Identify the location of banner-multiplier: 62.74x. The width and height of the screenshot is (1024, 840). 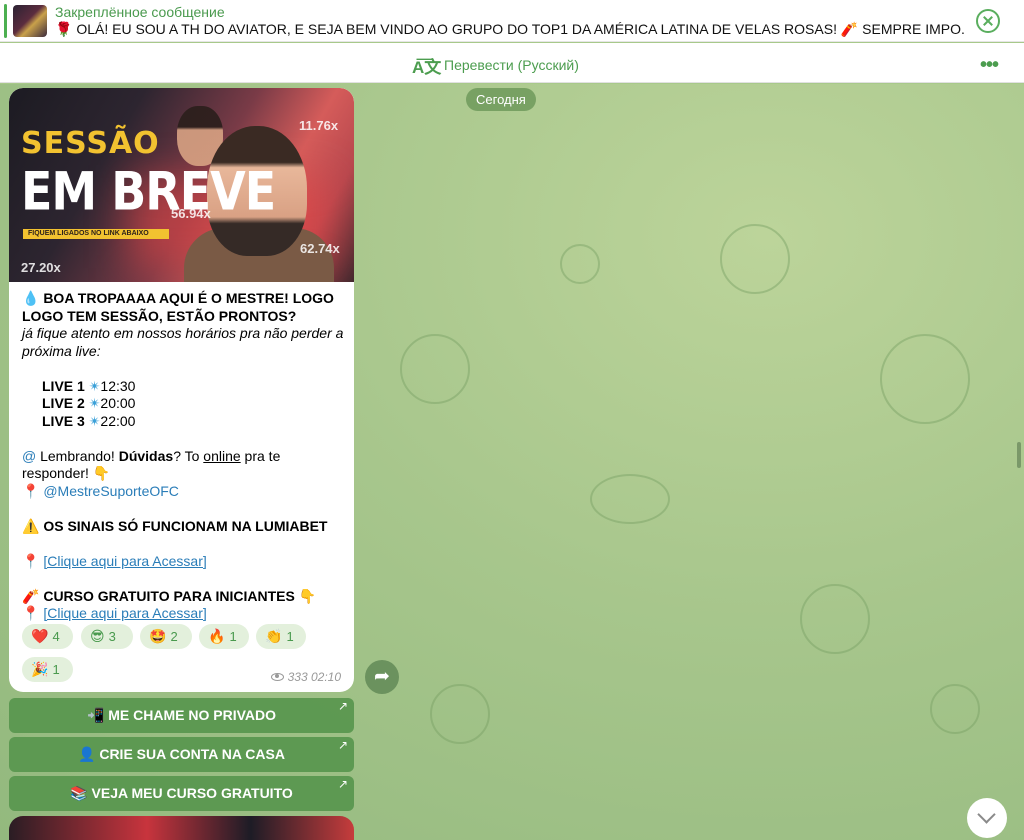
(320, 248).